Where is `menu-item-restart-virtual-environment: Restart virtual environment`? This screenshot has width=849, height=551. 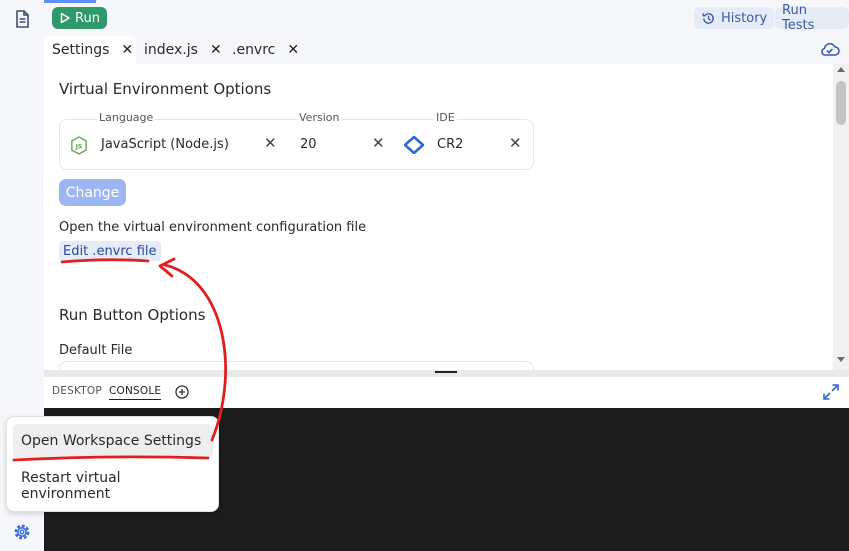 menu-item-restart-virtual-environment: Restart virtual environment is located at coordinates (113, 486).